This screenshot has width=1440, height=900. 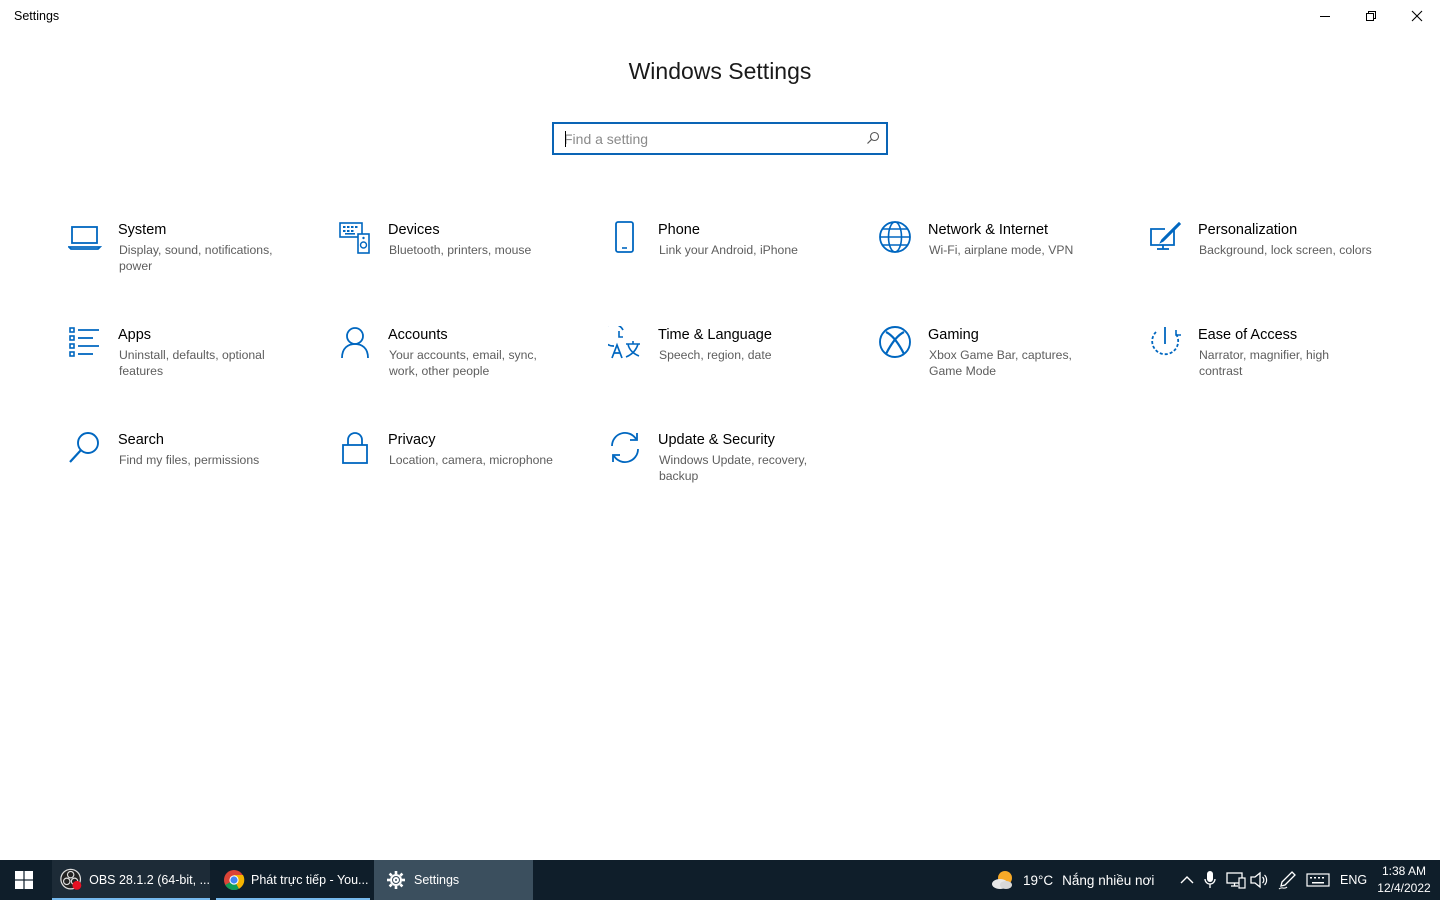 I want to click on person-icon, so click(x=355, y=343).